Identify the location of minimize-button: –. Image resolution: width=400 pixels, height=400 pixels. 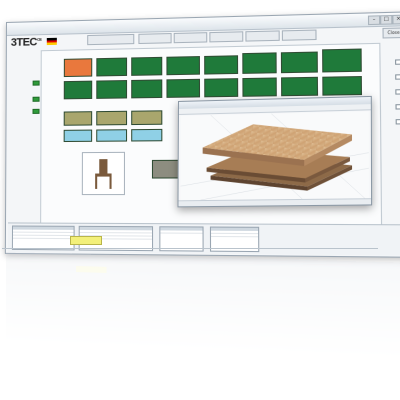
(374, 20).